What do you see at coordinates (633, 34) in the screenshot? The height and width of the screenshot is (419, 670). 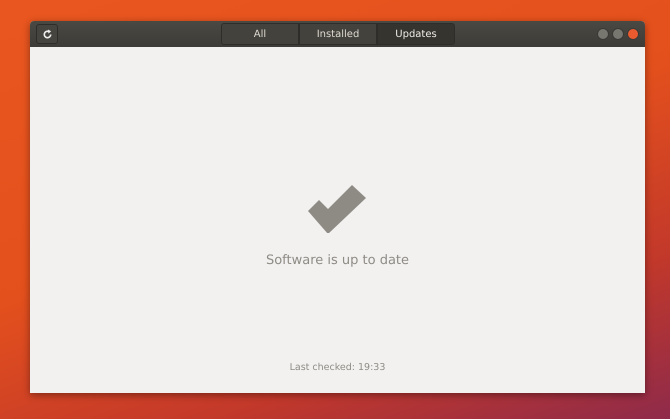 I see `close-button` at bounding box center [633, 34].